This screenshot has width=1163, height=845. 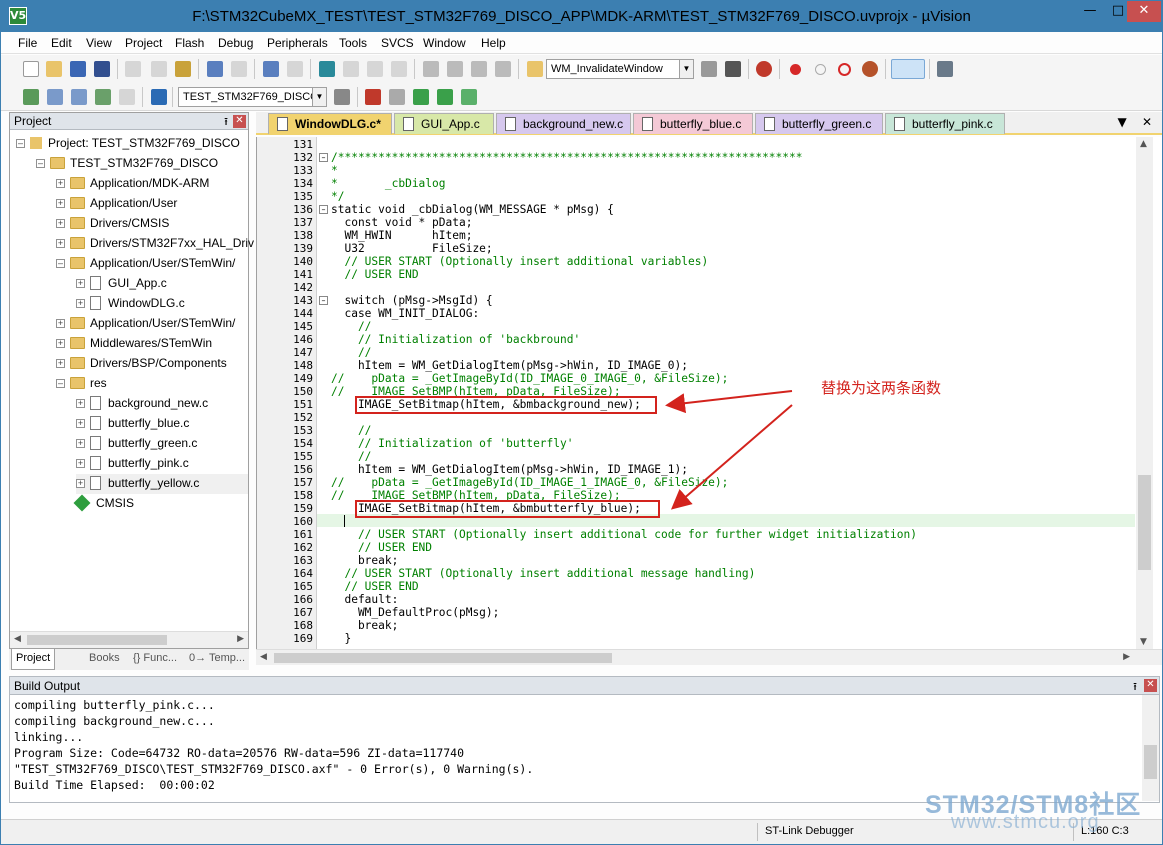 I want to click on tree-horizontal-scrollbar: ◀ ▶, so click(x=129, y=639).